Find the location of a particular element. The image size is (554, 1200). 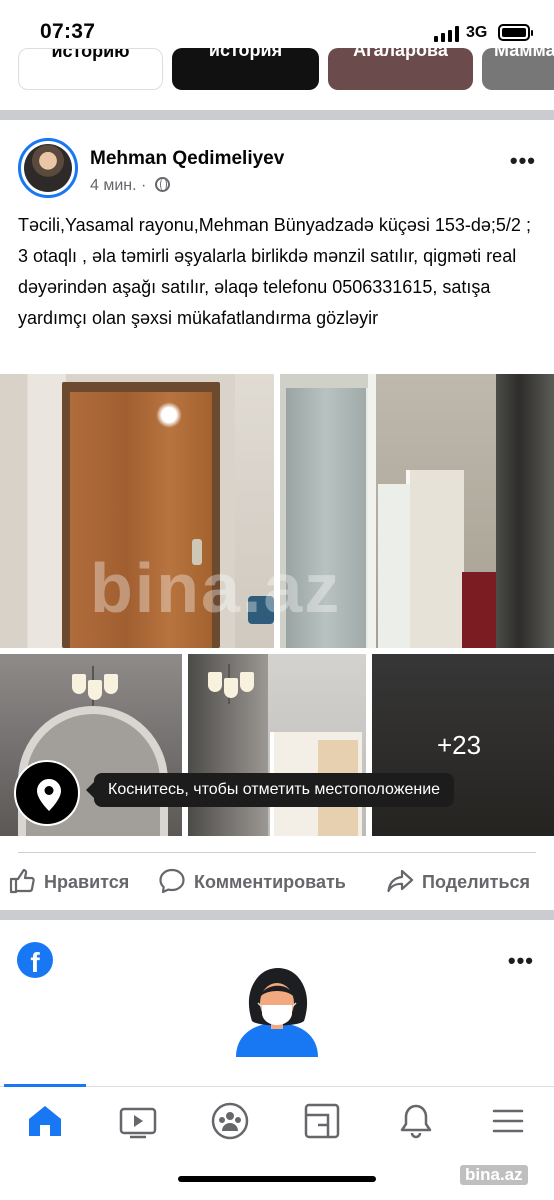

comment-label: Комментировать is located at coordinates (270, 882).